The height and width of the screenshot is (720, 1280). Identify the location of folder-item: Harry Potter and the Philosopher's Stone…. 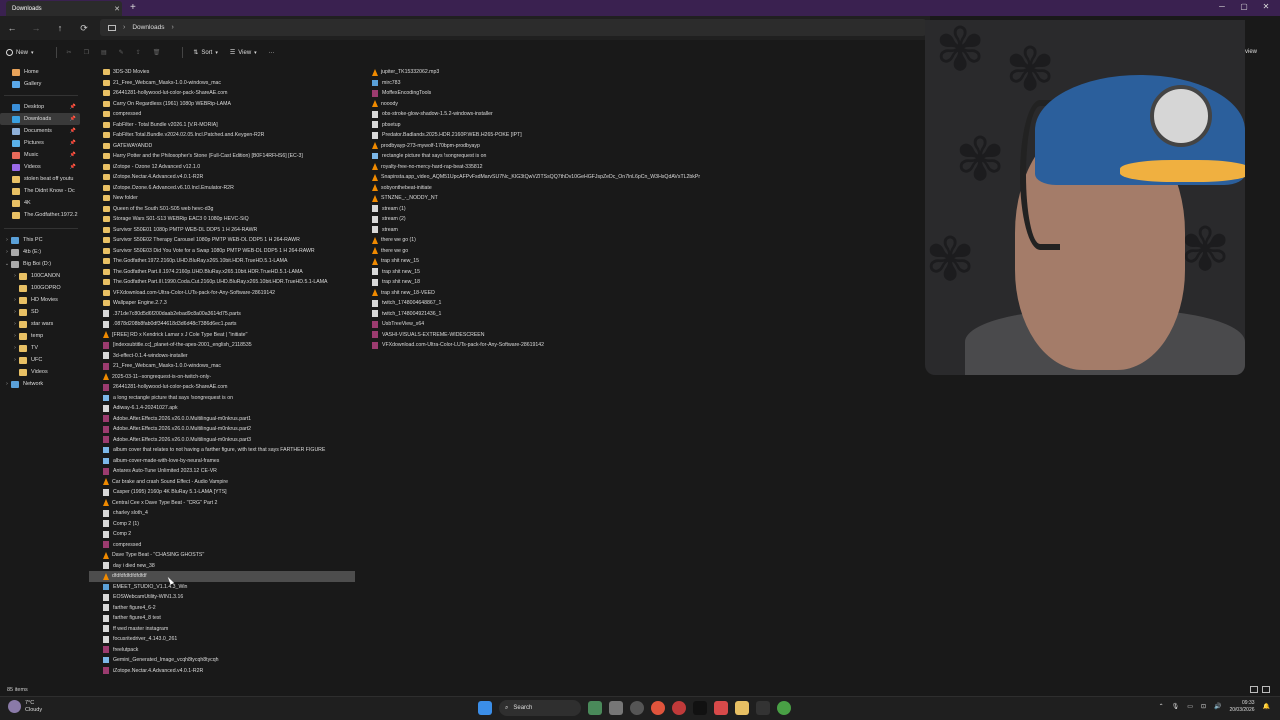
(229, 156).